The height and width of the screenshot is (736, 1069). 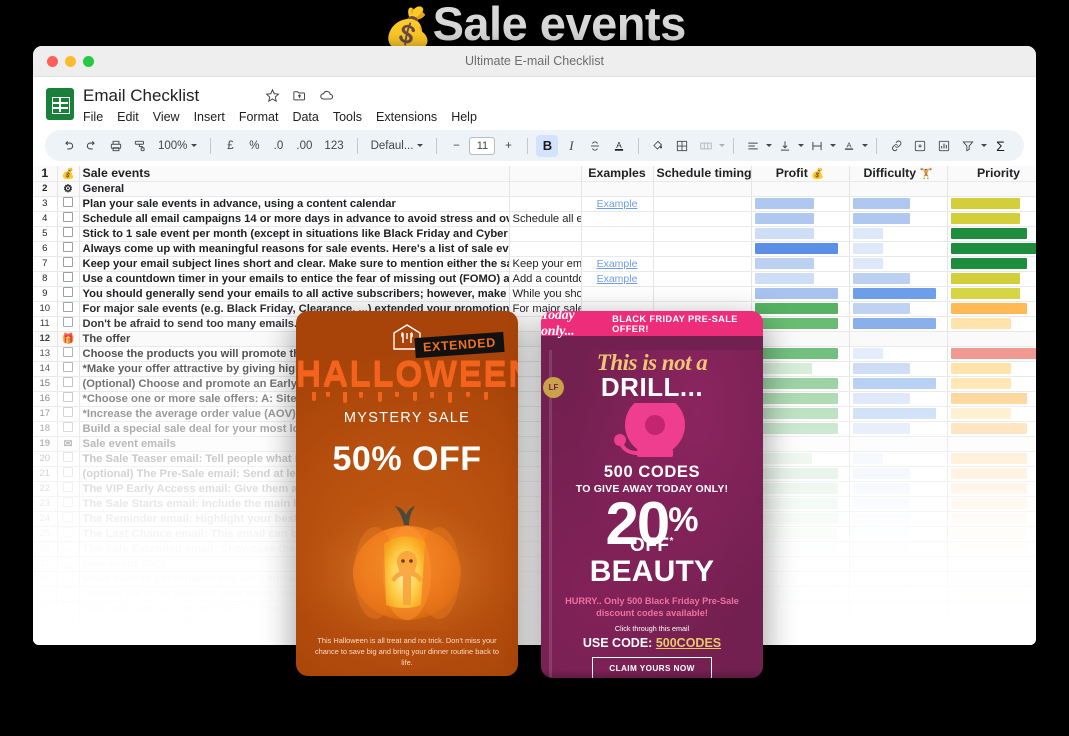 What do you see at coordinates (278, 146) in the screenshot?
I see `decrease-decimal-button: .0` at bounding box center [278, 146].